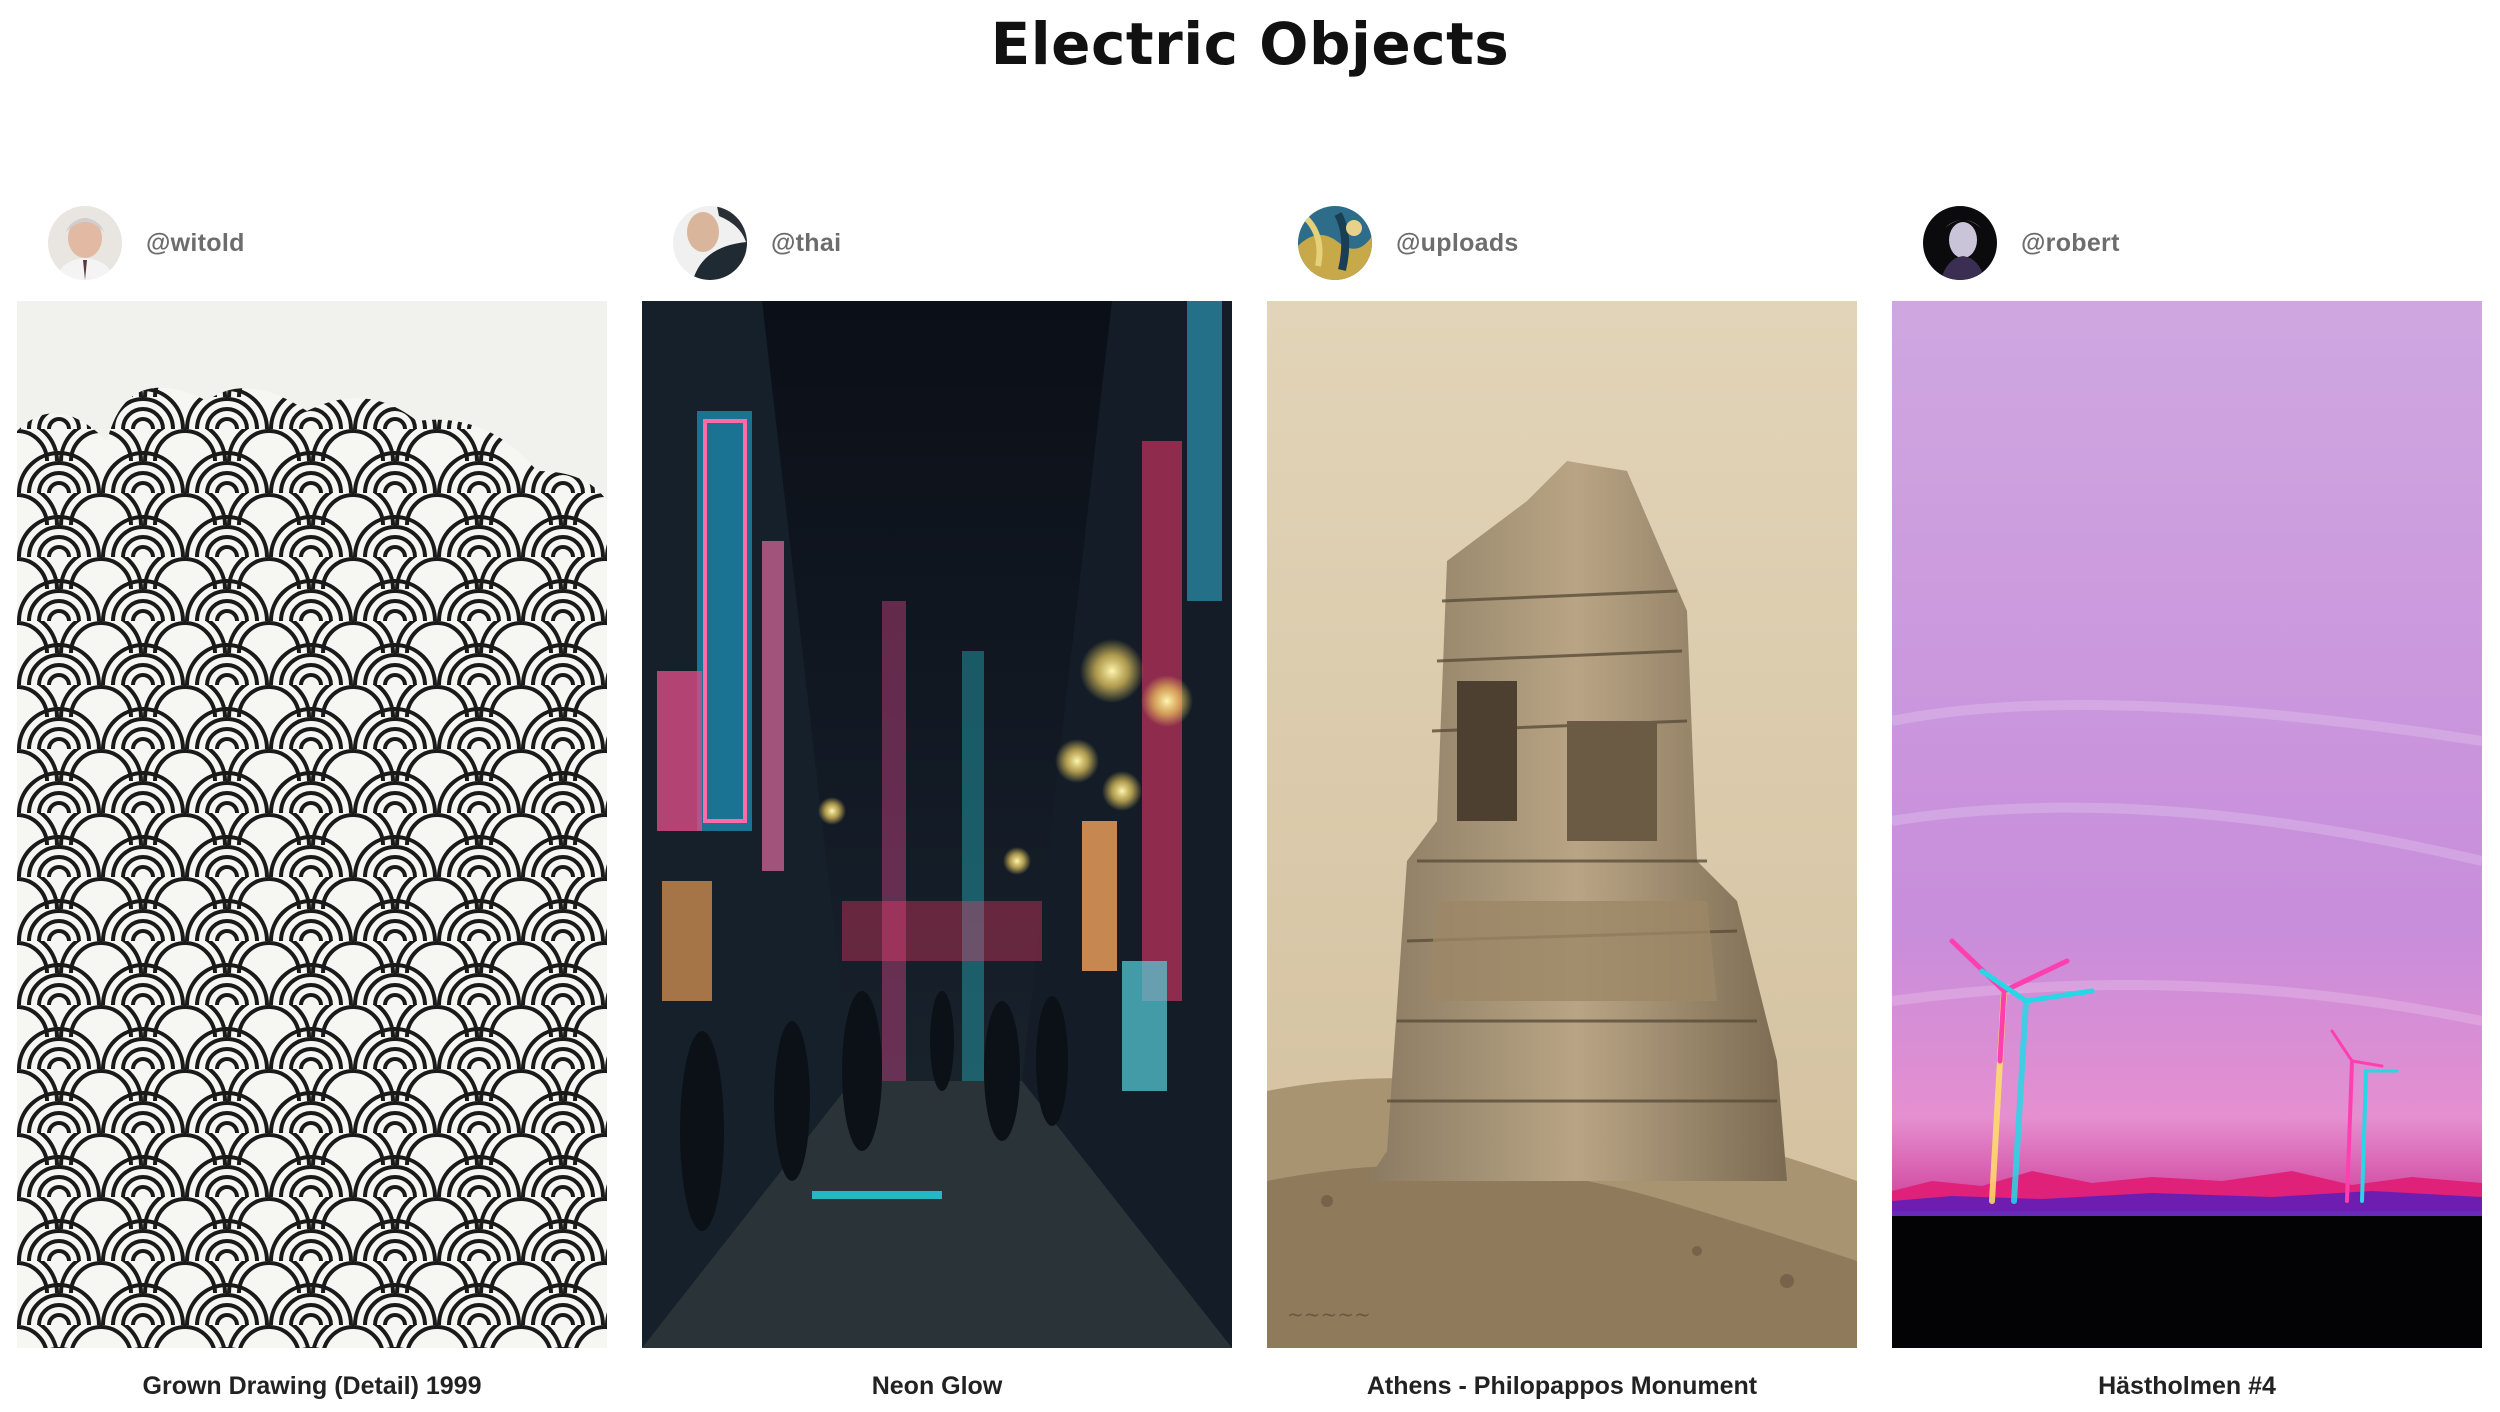 The width and height of the screenshot is (2500, 1412). I want to click on username: @witold, so click(195, 243).